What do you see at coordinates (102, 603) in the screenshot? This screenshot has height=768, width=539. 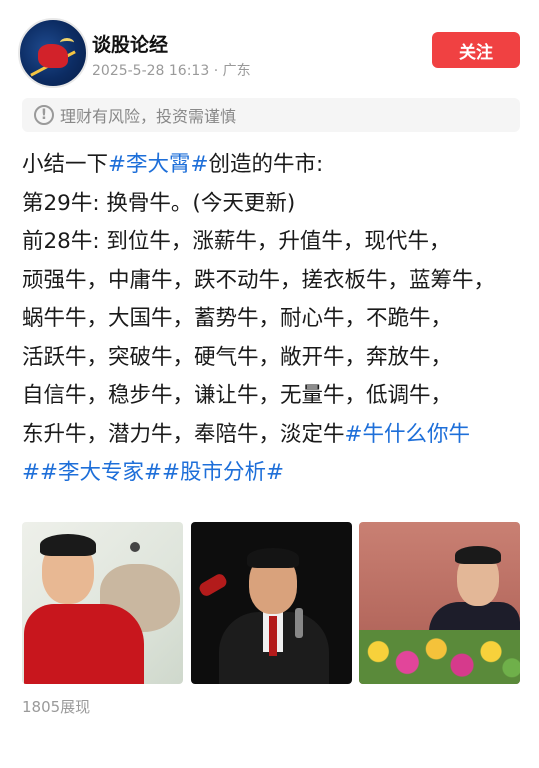 I see `photo-man-red-shirt-with-bull` at bounding box center [102, 603].